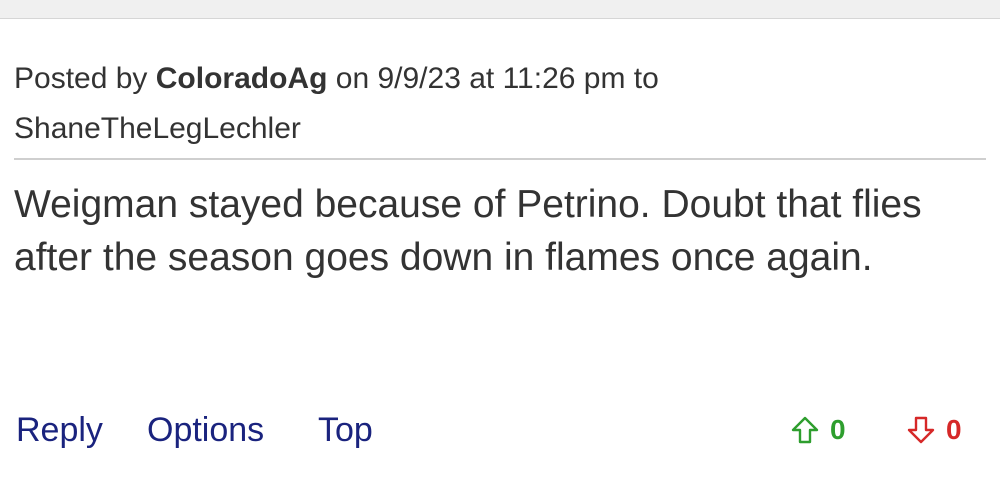 The width and height of the screenshot is (1000, 486). I want to click on downvote-button: 0, so click(934, 430).